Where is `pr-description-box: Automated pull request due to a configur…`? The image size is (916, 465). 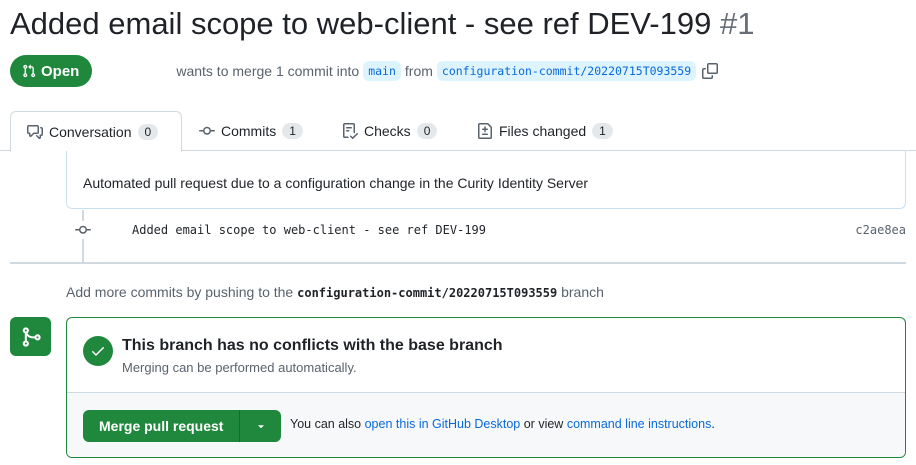 pr-description-box: Automated pull request due to a configur… is located at coordinates (486, 180).